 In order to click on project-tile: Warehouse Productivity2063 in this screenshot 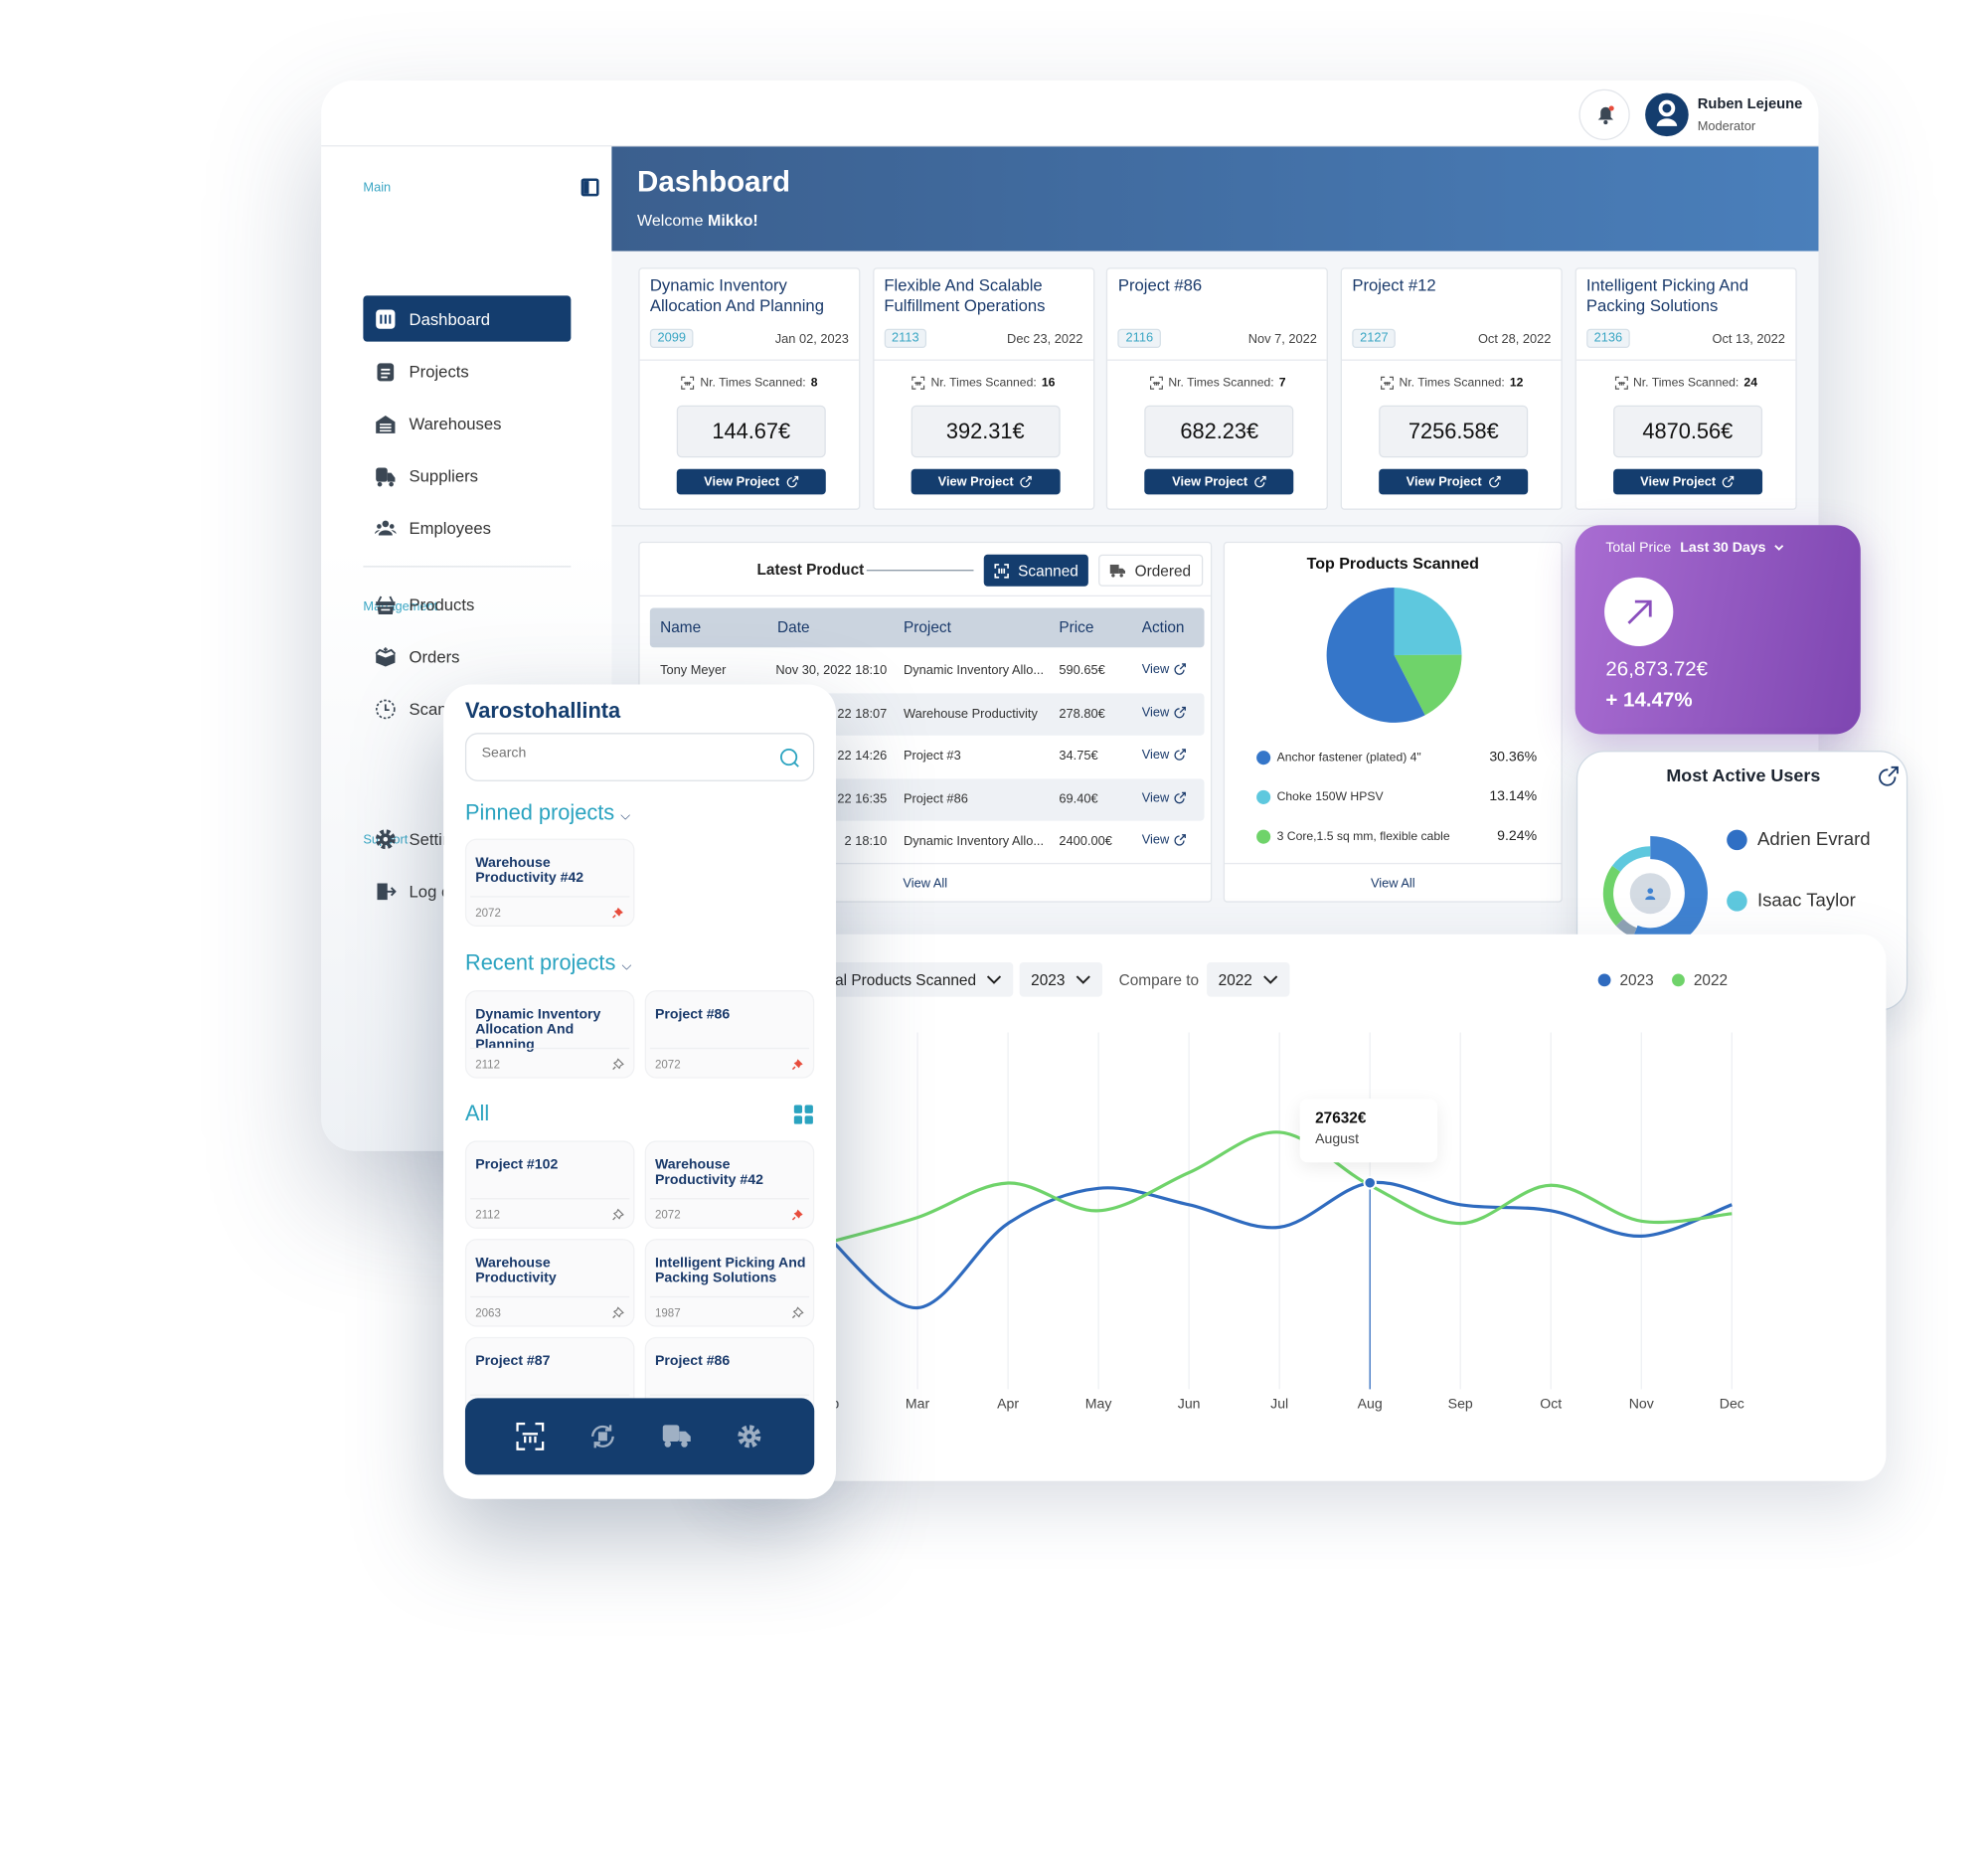, I will do `click(550, 1282)`.